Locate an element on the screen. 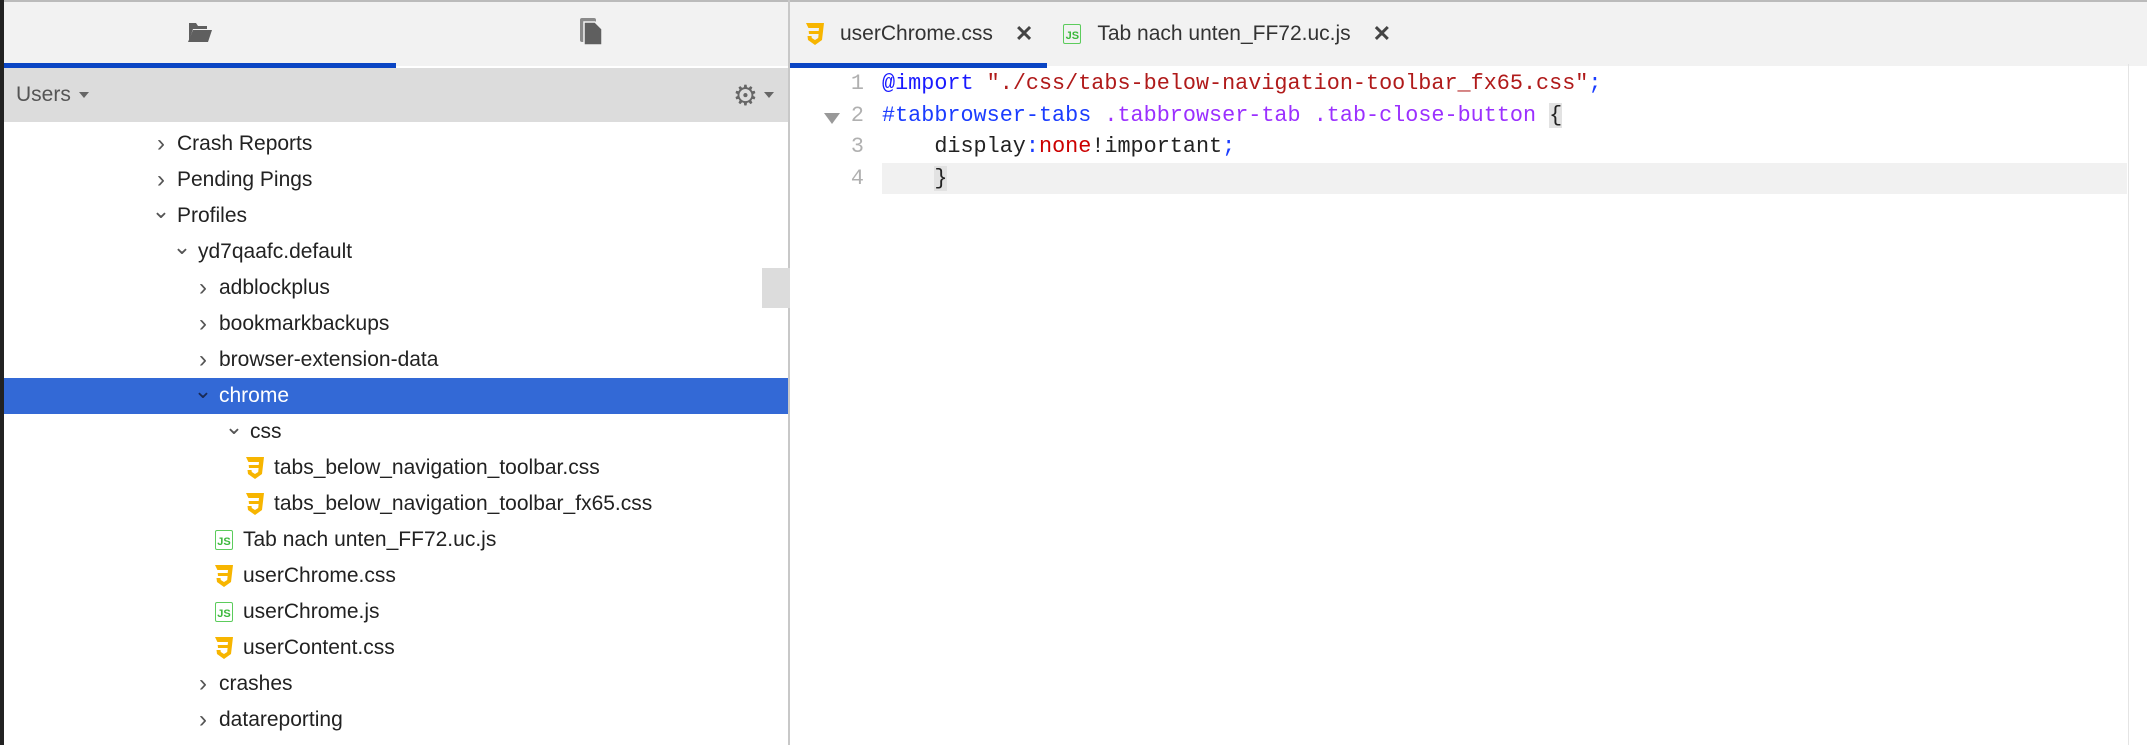 Image resolution: width=2147 pixels, height=745 pixels. panel-tabs is located at coordinates (396, 34).